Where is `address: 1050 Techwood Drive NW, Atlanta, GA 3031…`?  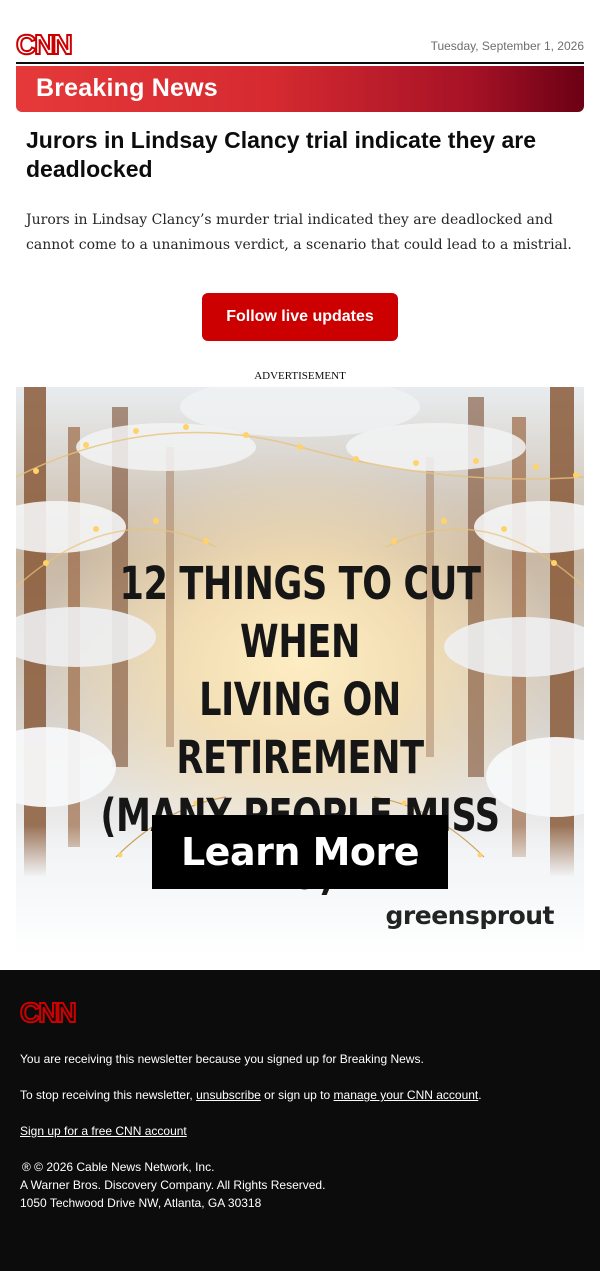 address: 1050 Techwood Drive NW, Atlanta, GA 3031… is located at coordinates (141, 1203).